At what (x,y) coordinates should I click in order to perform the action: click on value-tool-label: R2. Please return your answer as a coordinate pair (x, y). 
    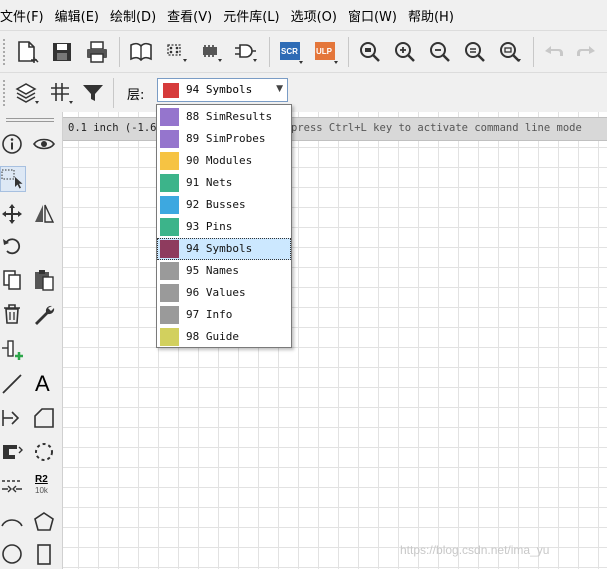
    Looking at the image, I should click on (41, 479).